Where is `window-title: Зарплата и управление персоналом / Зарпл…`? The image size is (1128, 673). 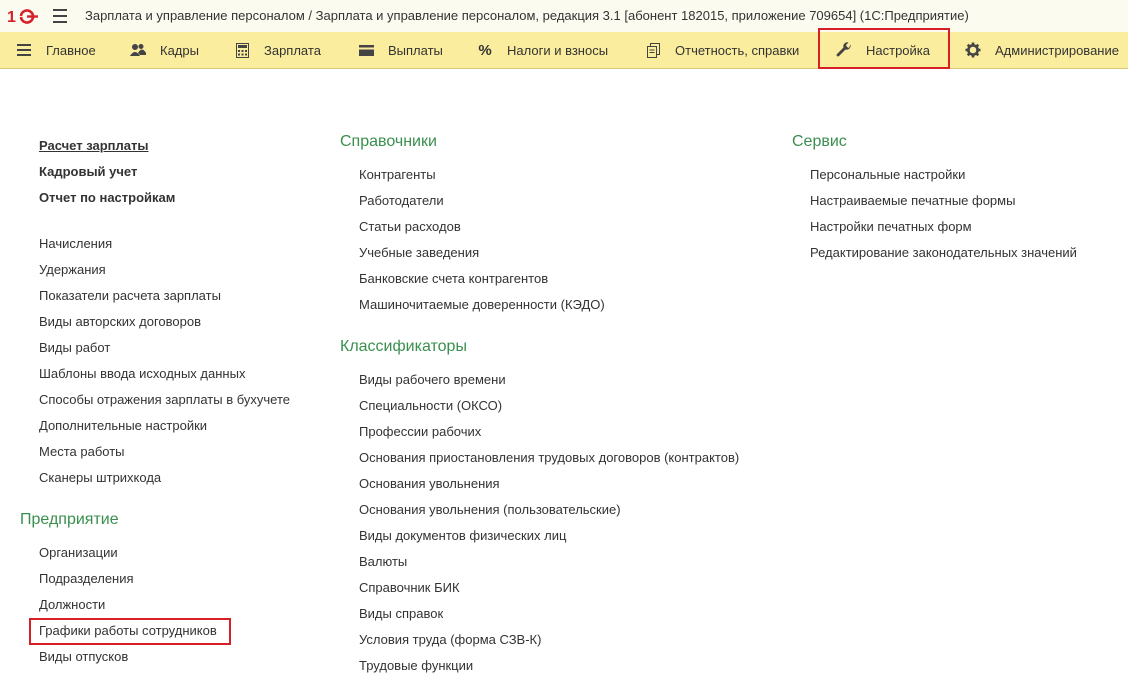 window-title: Зарплата и управление персоналом / Зарпл… is located at coordinates (527, 15).